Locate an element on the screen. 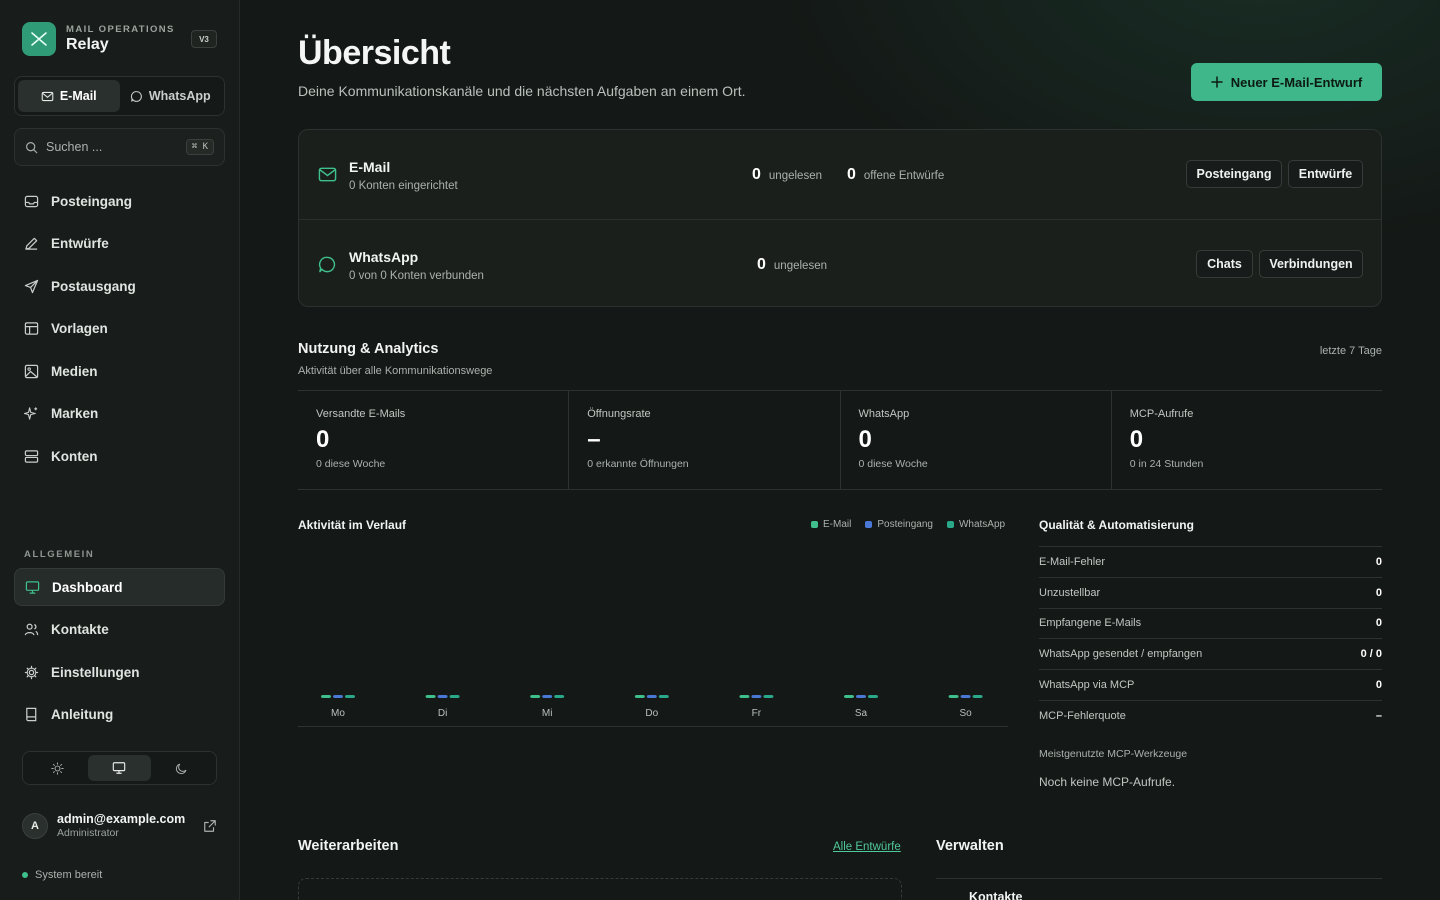  analytics-range: letzte 7 Tage is located at coordinates (1351, 351).